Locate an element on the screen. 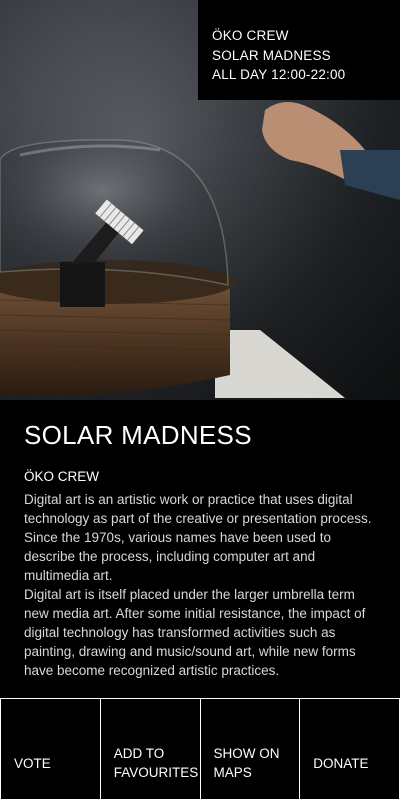 This screenshot has width=400, height=800. donate-button: DONATE is located at coordinates (349, 749).